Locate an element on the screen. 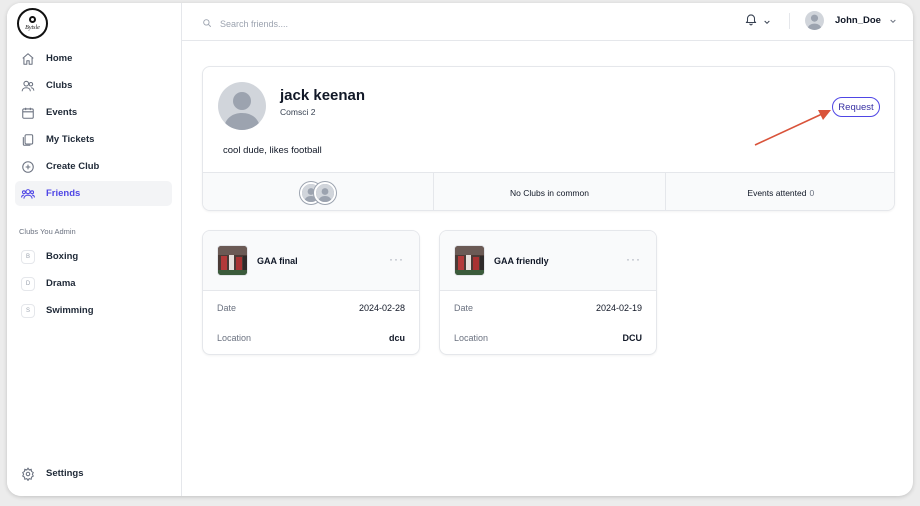 The height and width of the screenshot is (506, 920). event-date-row: Date 2024-02-28 is located at coordinates (311, 308).